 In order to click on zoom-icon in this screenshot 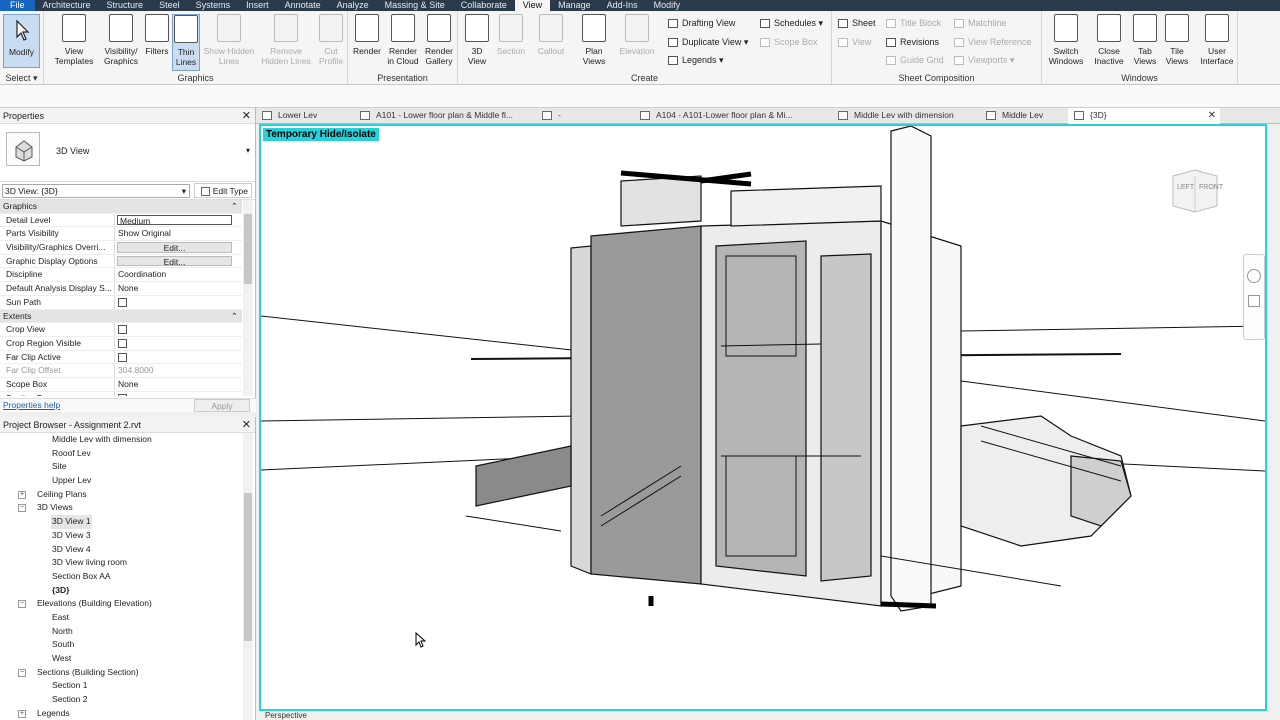, I will do `click(1254, 301)`.